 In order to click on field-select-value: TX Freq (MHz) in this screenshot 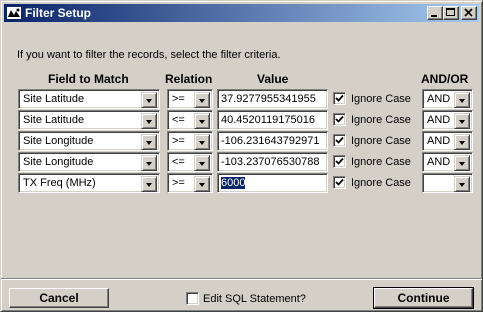, I will do `click(59, 183)`.